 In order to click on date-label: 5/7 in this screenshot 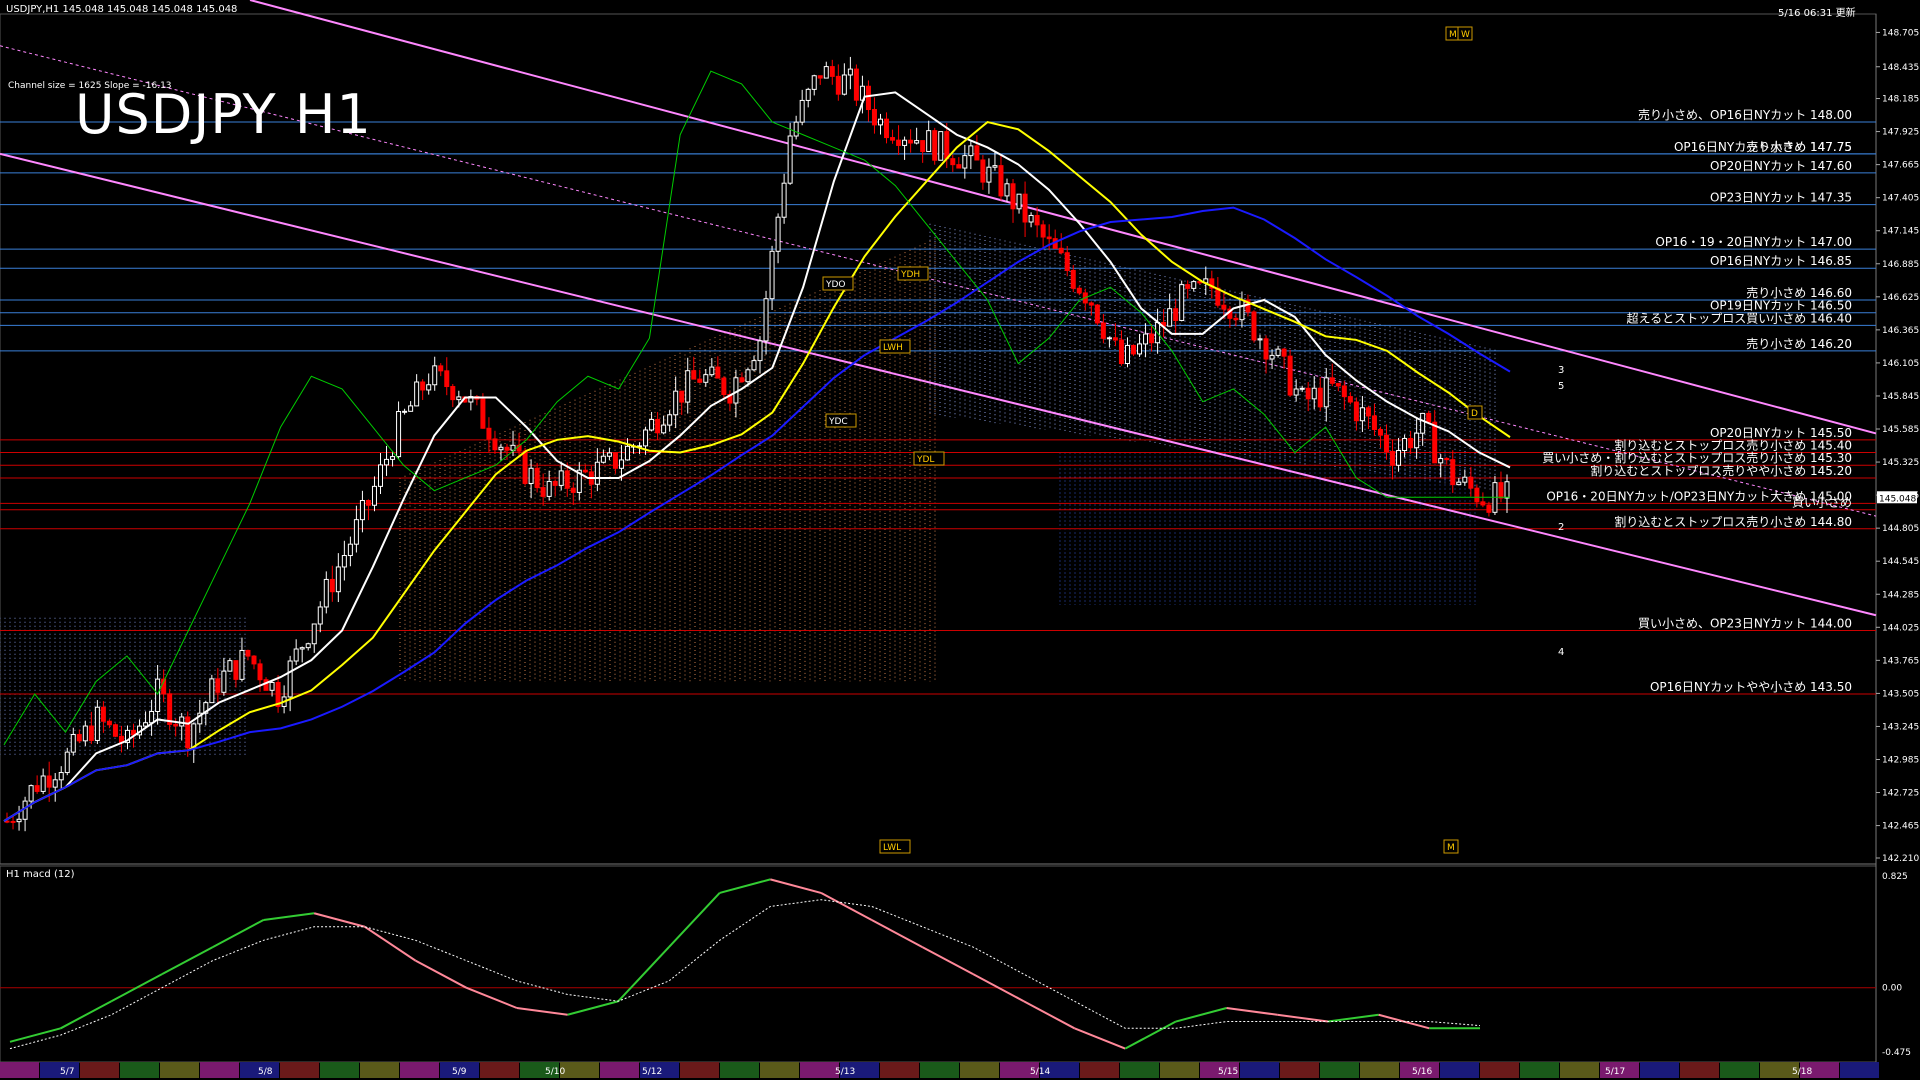, I will do `click(67, 1072)`.